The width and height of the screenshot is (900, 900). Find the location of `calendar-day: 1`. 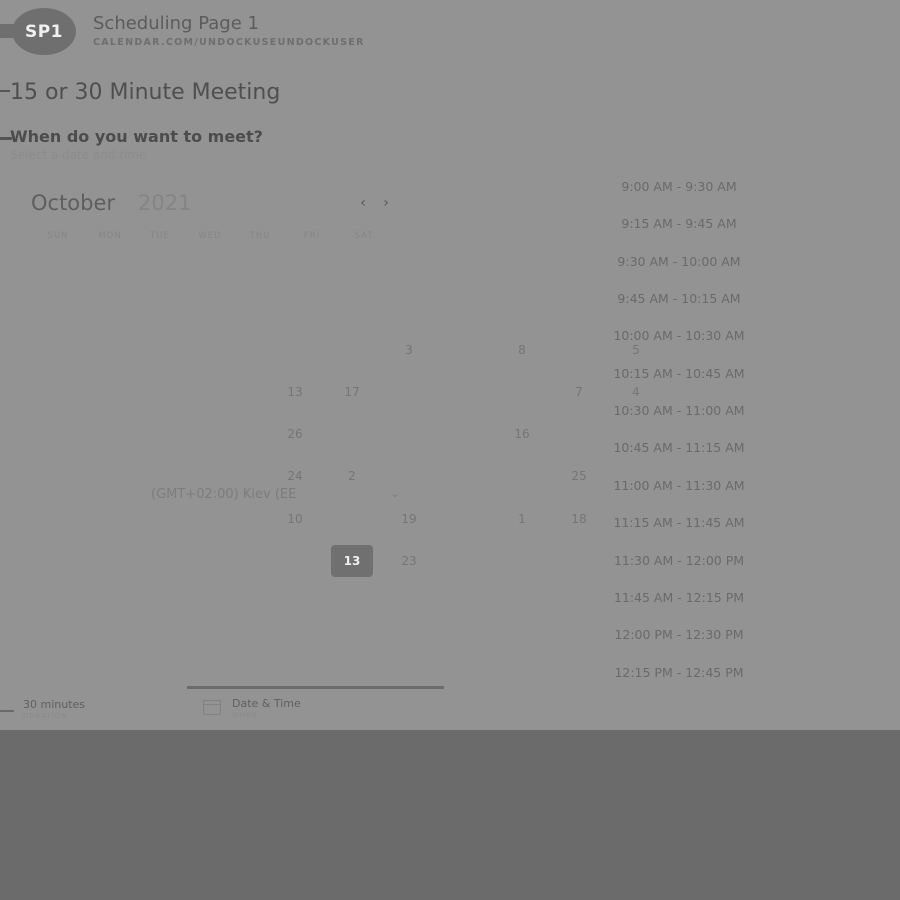

calendar-day: 1 is located at coordinates (522, 519).